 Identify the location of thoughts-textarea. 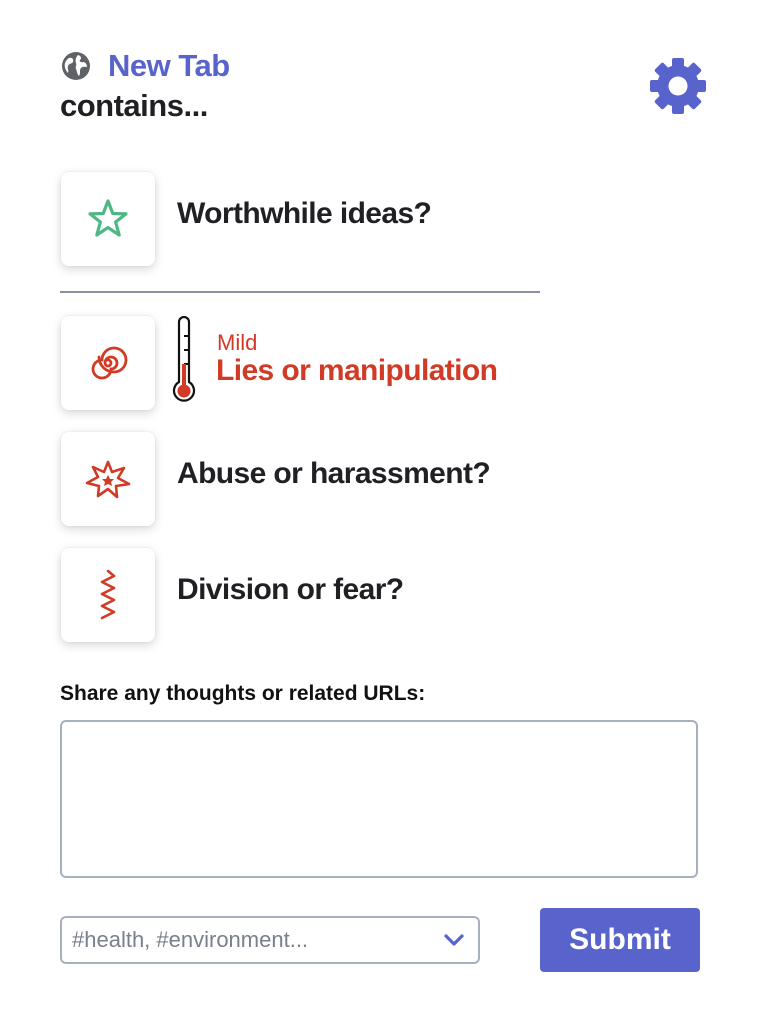
(379, 799).